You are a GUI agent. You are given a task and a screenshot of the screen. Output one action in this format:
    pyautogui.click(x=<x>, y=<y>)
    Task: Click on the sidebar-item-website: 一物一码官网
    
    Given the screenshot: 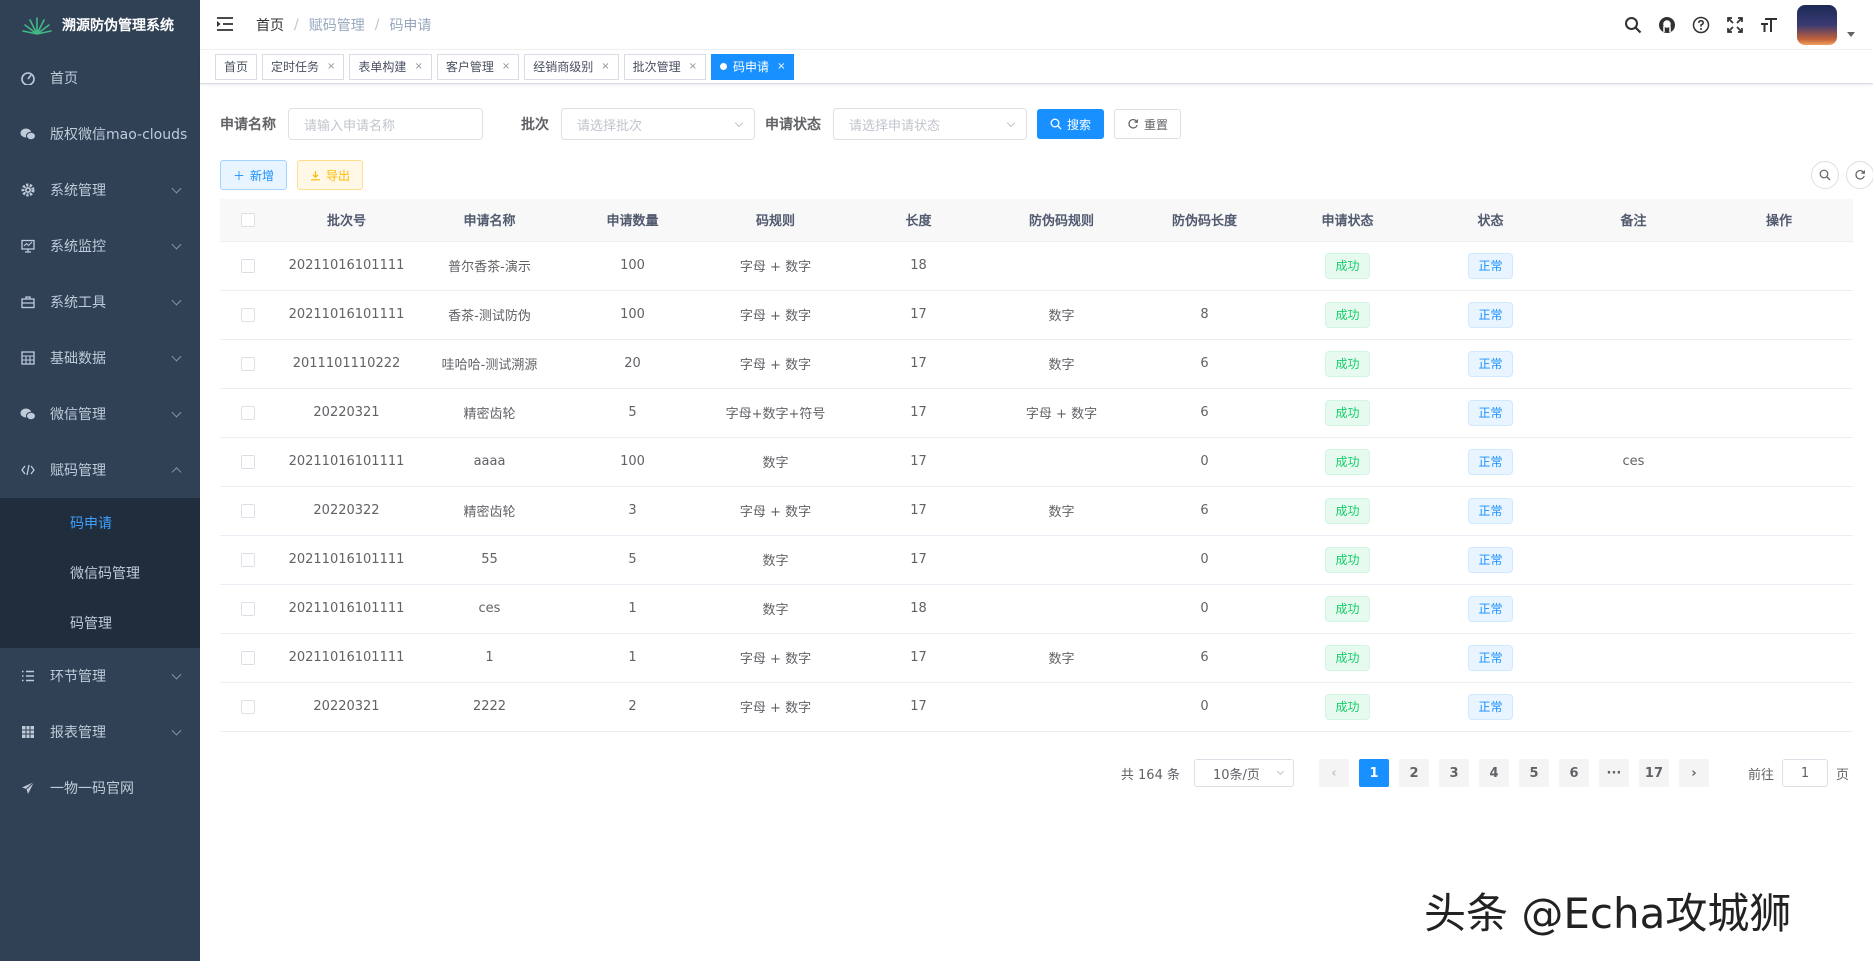 What is the action you would take?
    pyautogui.click(x=100, y=788)
    